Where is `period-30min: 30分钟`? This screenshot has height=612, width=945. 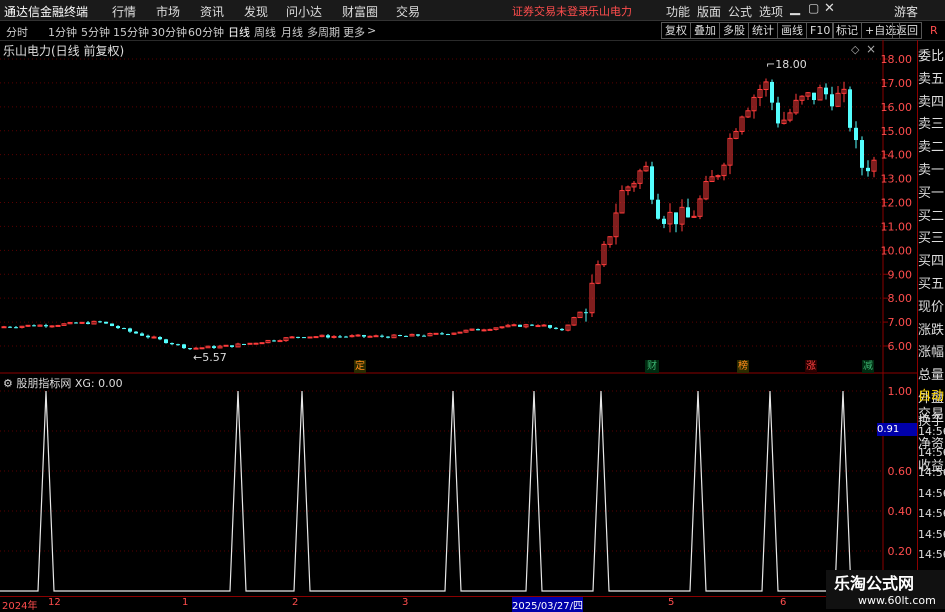 period-30min: 30分钟 is located at coordinates (169, 32).